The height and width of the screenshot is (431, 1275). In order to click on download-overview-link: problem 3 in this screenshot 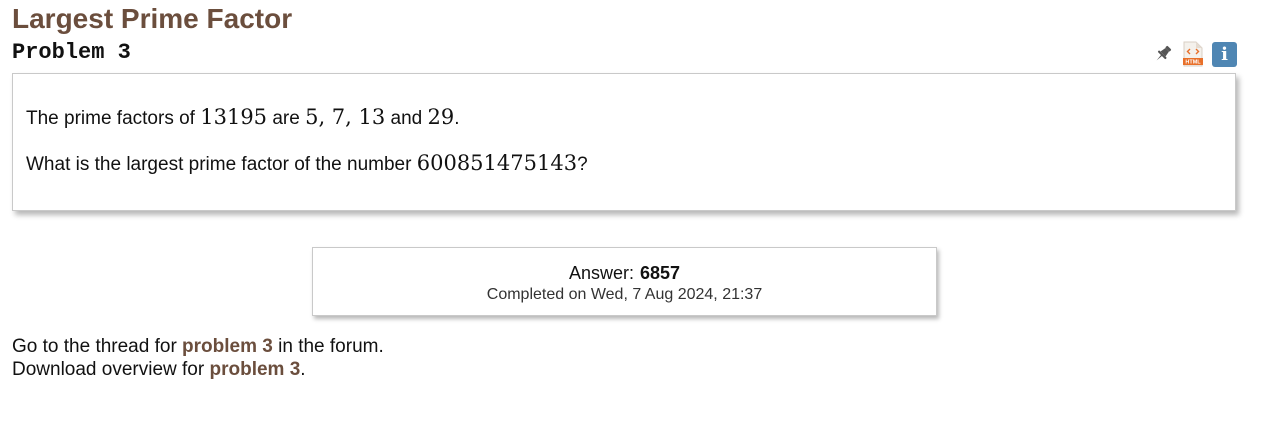, I will do `click(254, 369)`.